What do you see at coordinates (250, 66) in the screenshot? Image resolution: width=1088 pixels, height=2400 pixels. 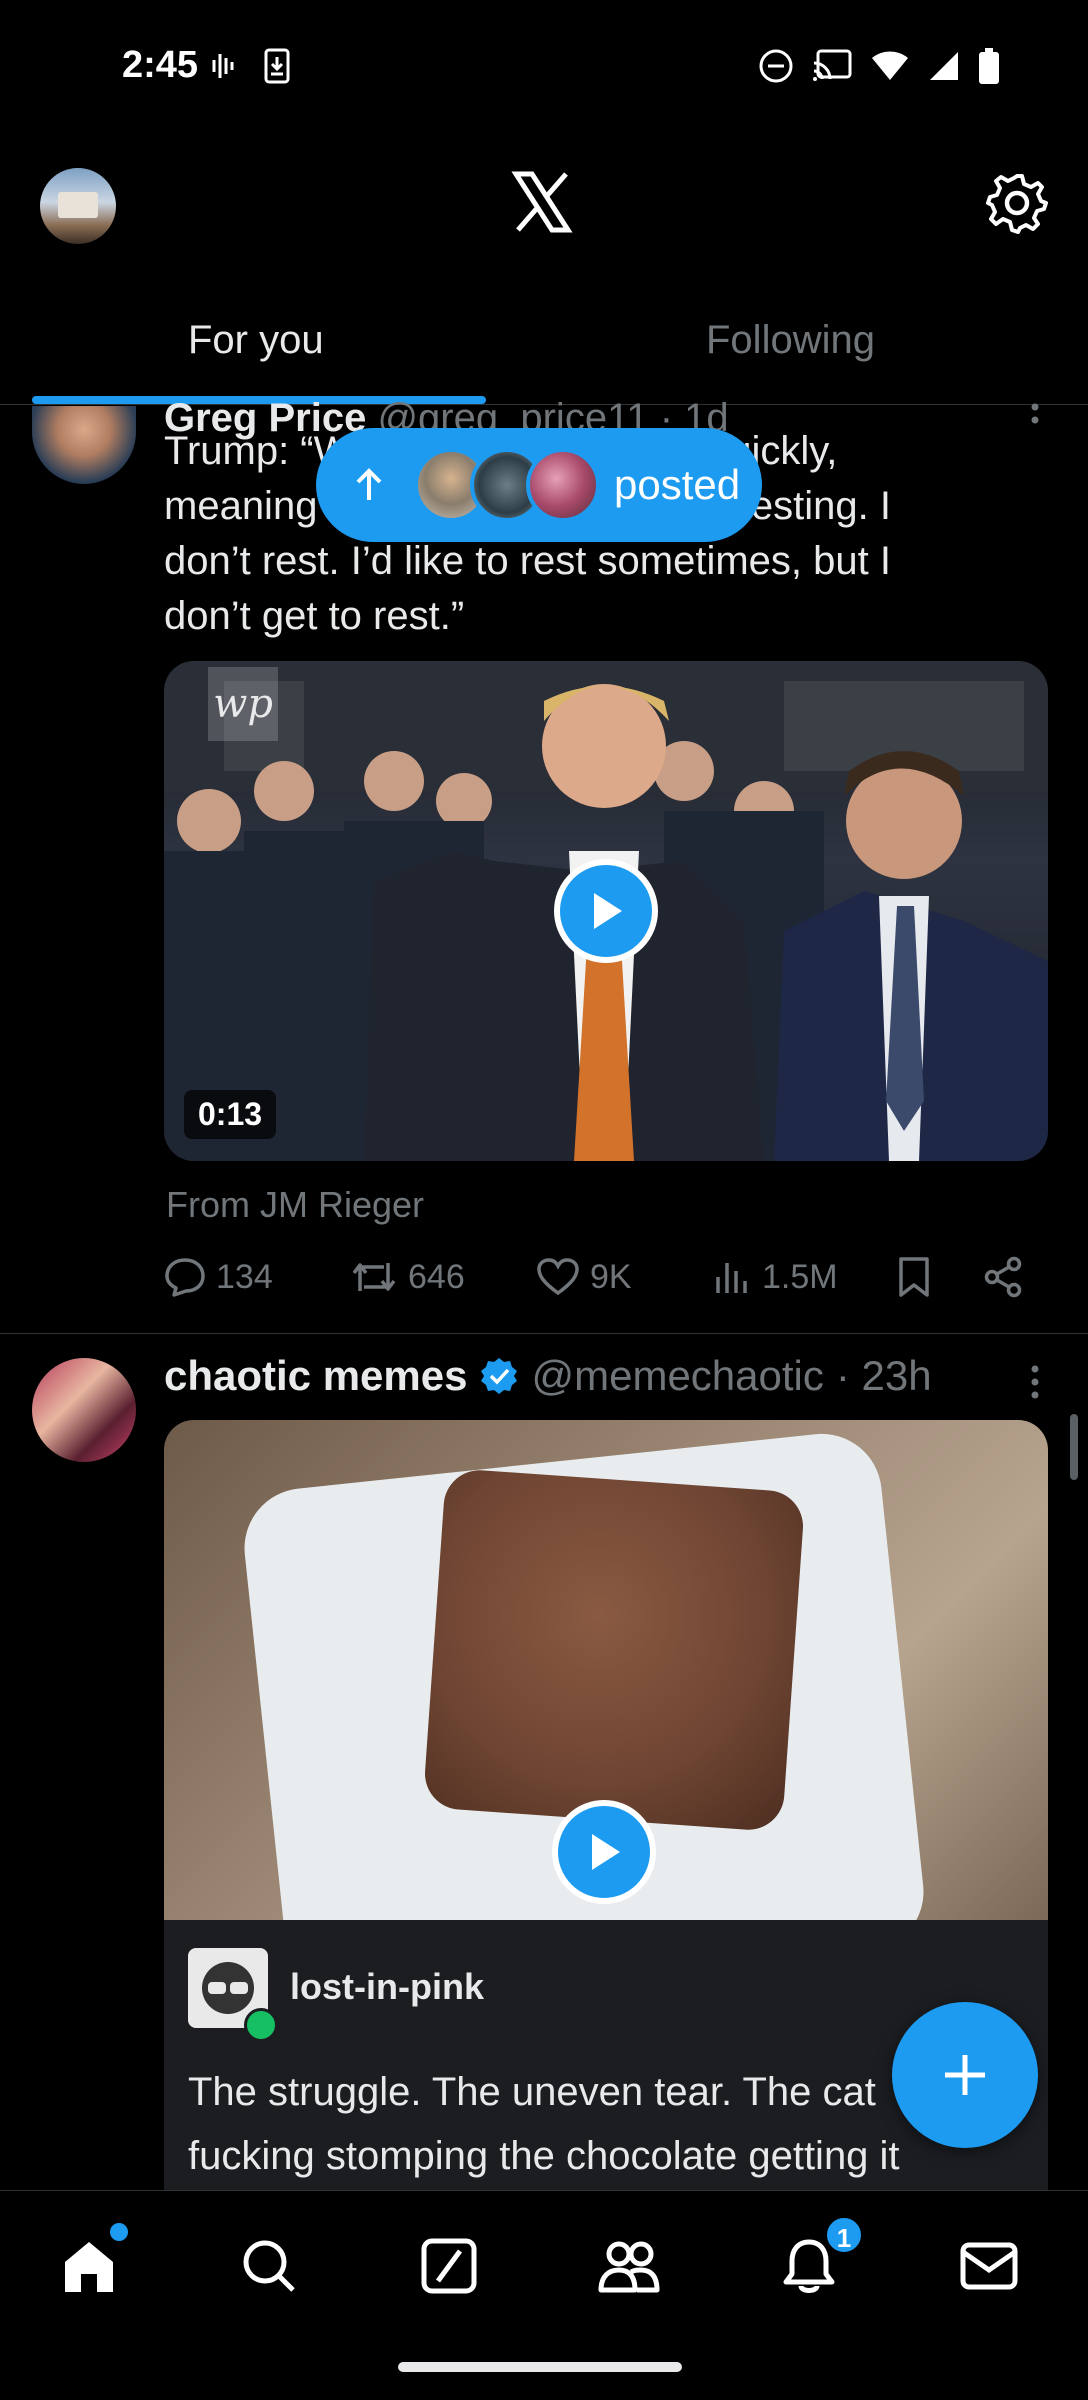 I see `status-left-icons` at bounding box center [250, 66].